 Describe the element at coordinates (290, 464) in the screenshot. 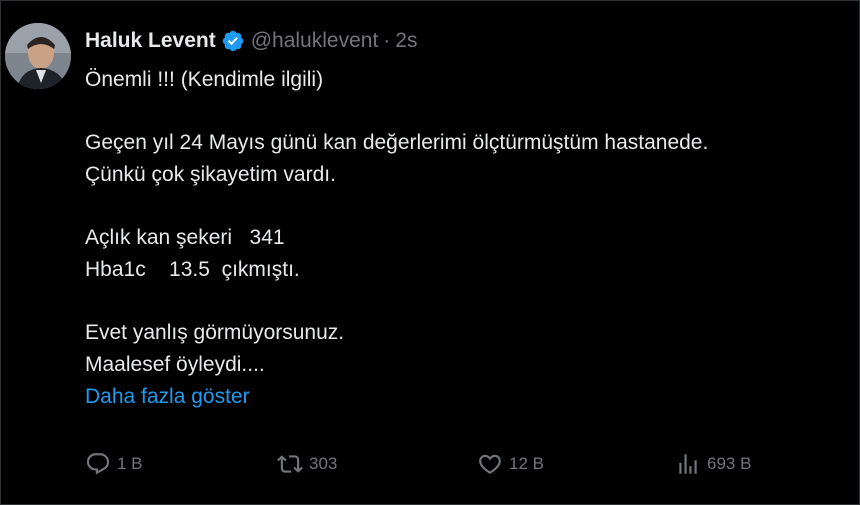

I see `repost-icon` at that location.